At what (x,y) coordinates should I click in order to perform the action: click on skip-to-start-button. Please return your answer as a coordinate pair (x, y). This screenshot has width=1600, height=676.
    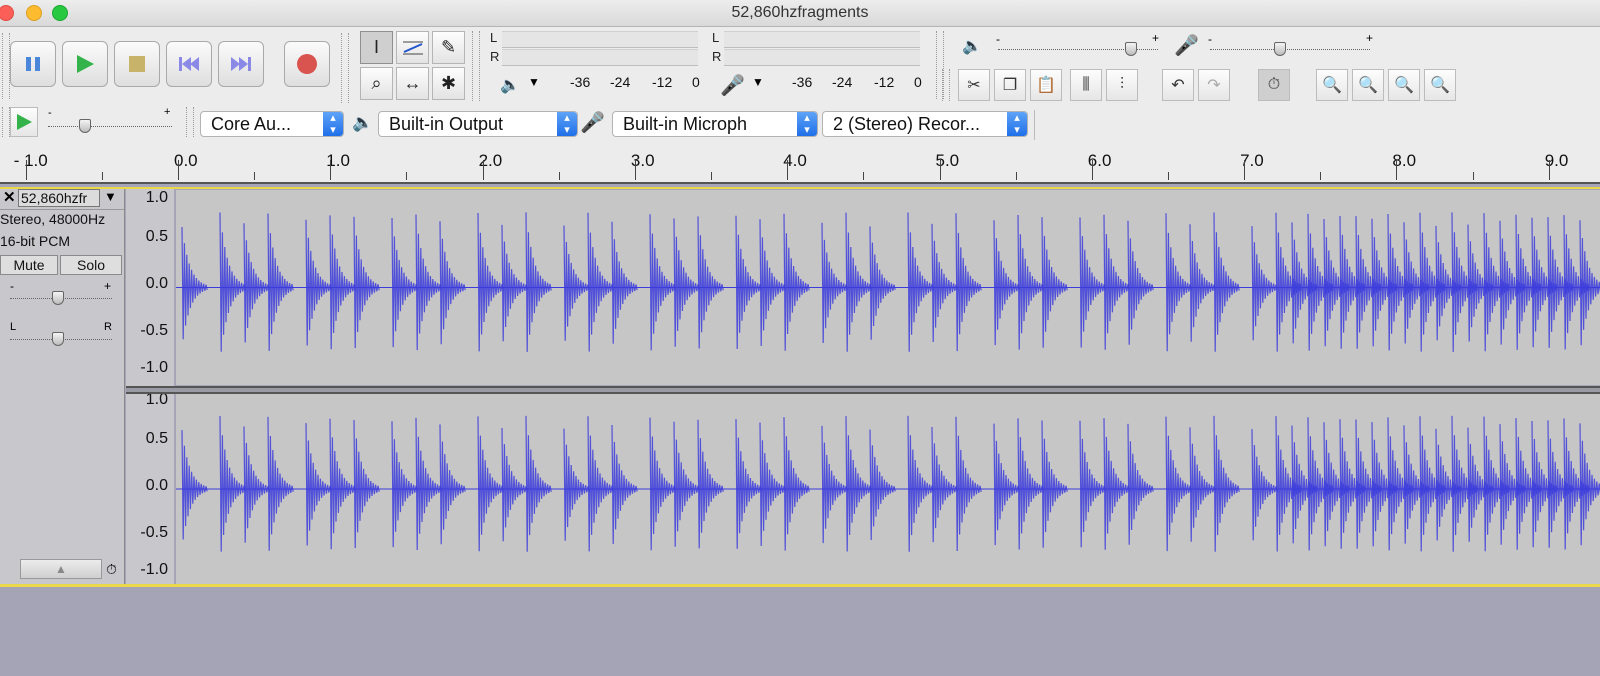
    Looking at the image, I should click on (189, 64).